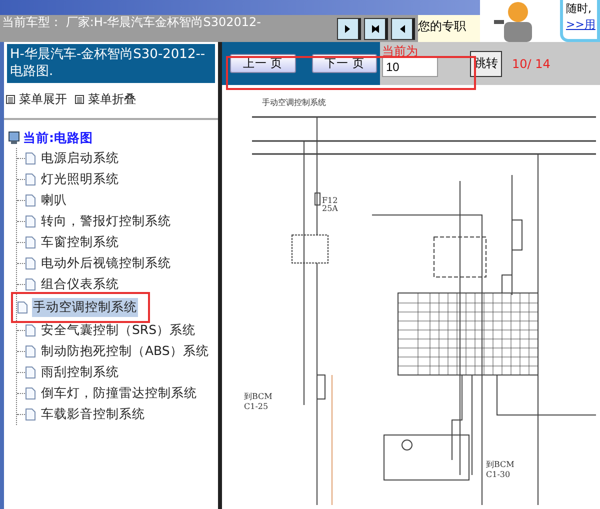  Describe the element at coordinates (80, 242) in the screenshot. I see `tree-item: 车窗控制系统` at that location.